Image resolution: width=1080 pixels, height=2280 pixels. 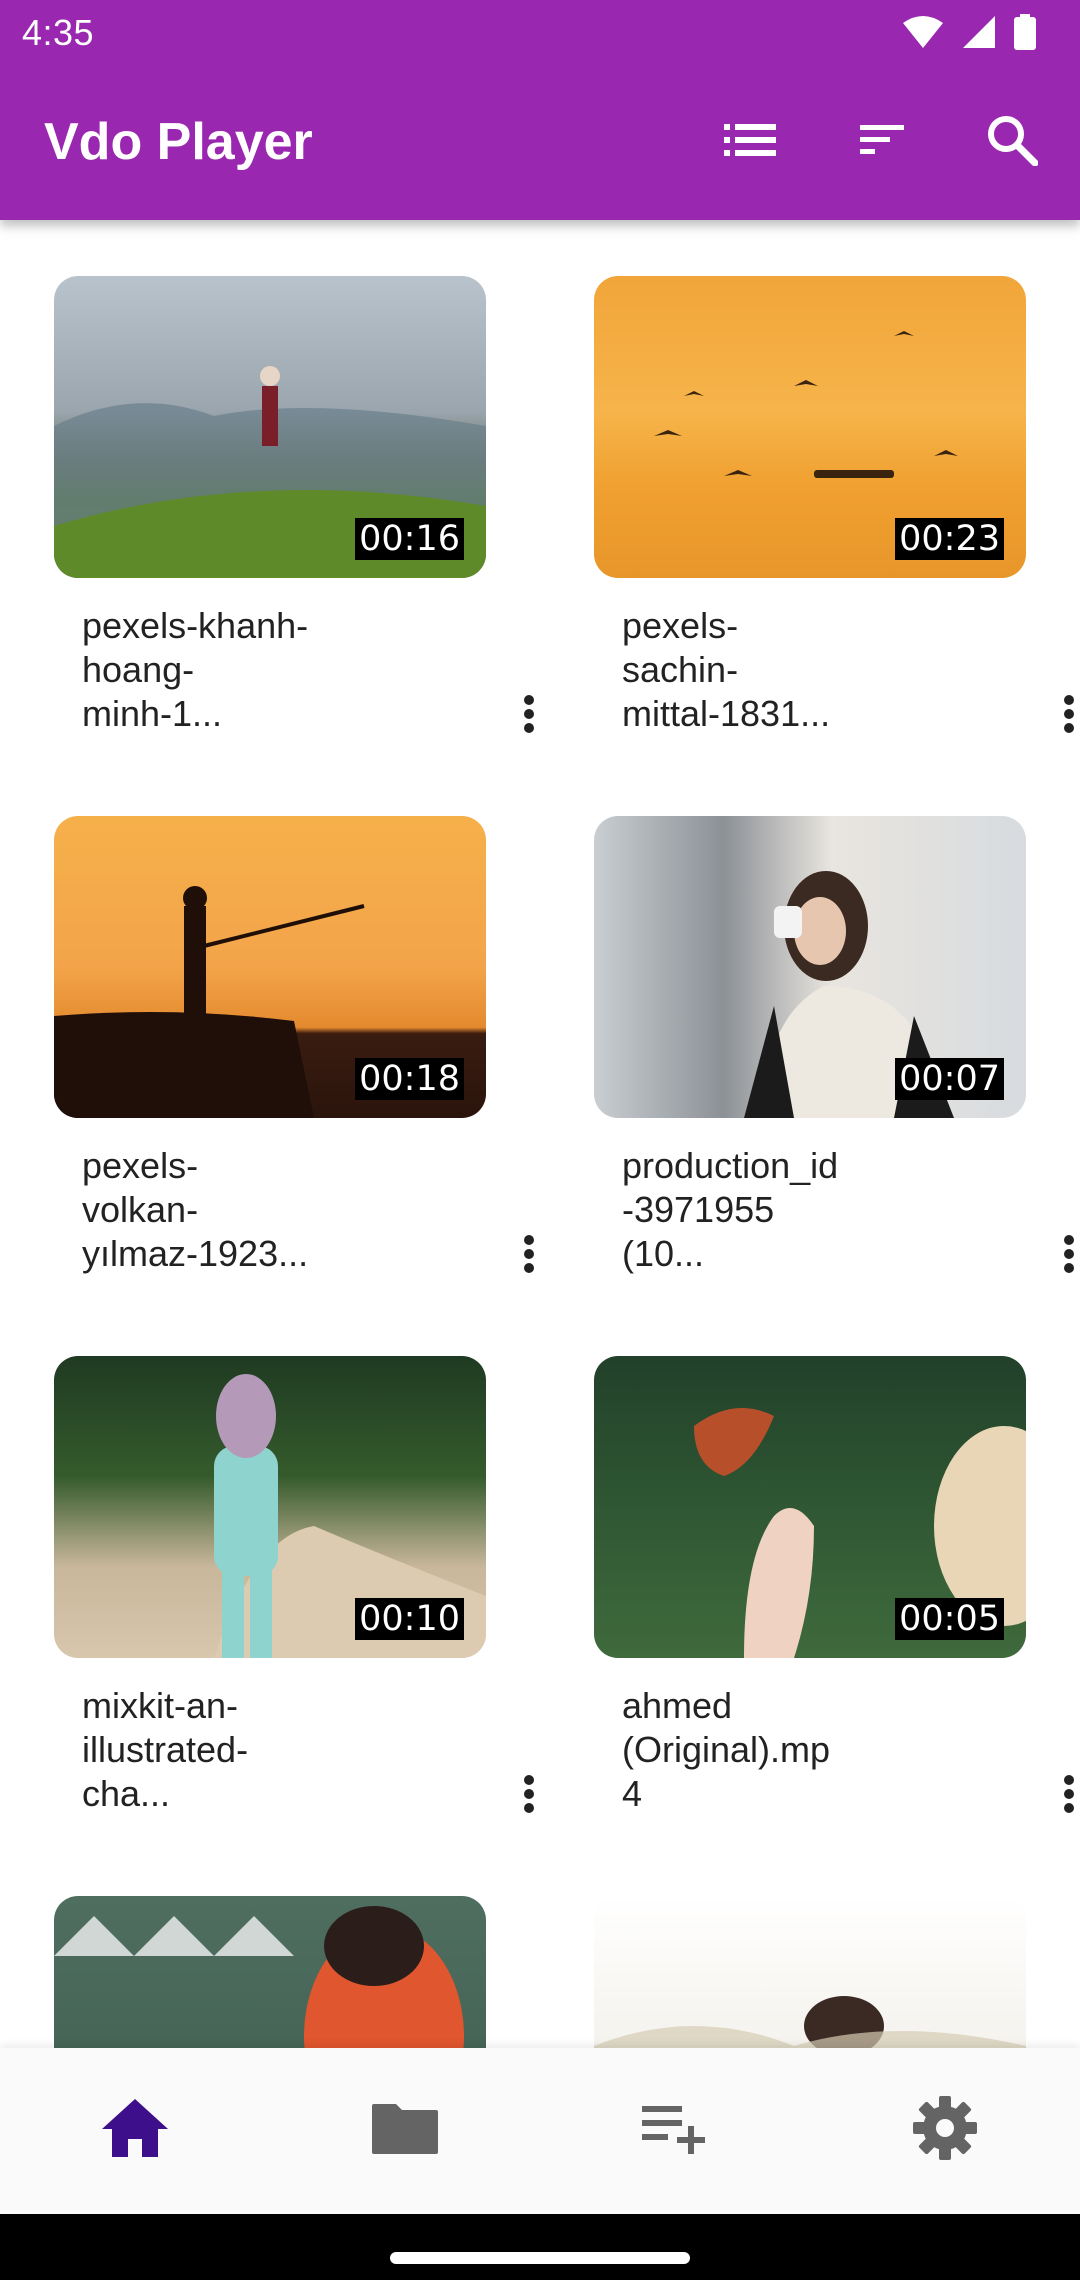 I want to click on status-icons, so click(x=969, y=34).